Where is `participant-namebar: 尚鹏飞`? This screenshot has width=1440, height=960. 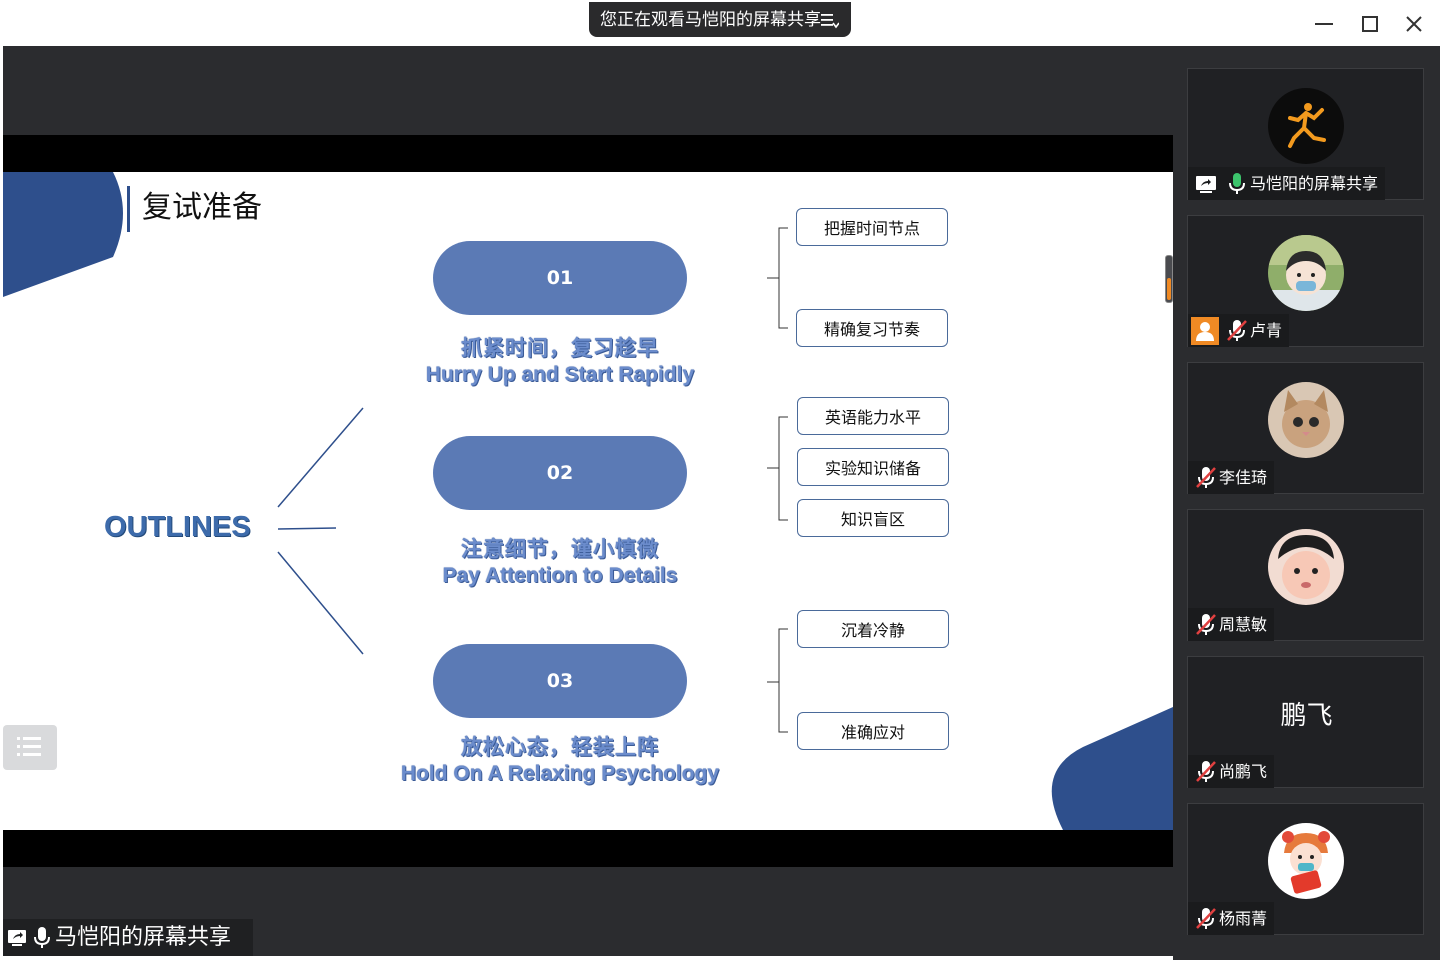
participant-namebar: 尚鹏飞 is located at coordinates (1231, 771).